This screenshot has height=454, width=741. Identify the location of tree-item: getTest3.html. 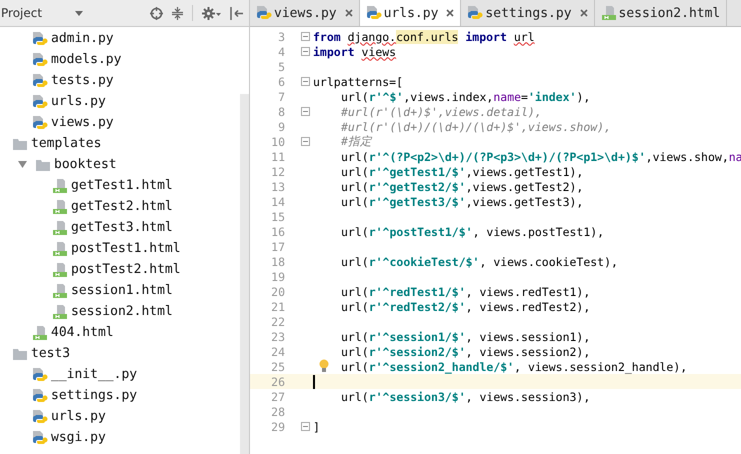
(120, 227).